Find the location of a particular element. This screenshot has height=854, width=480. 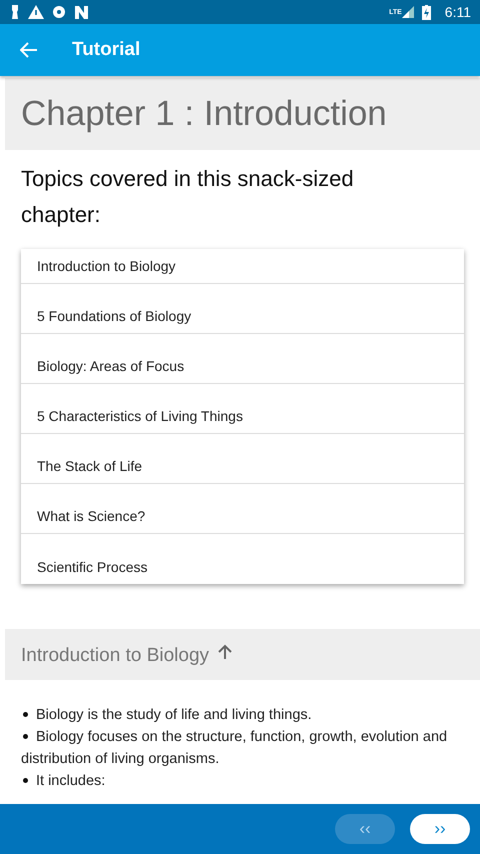

next-button: ›› is located at coordinates (440, 829).